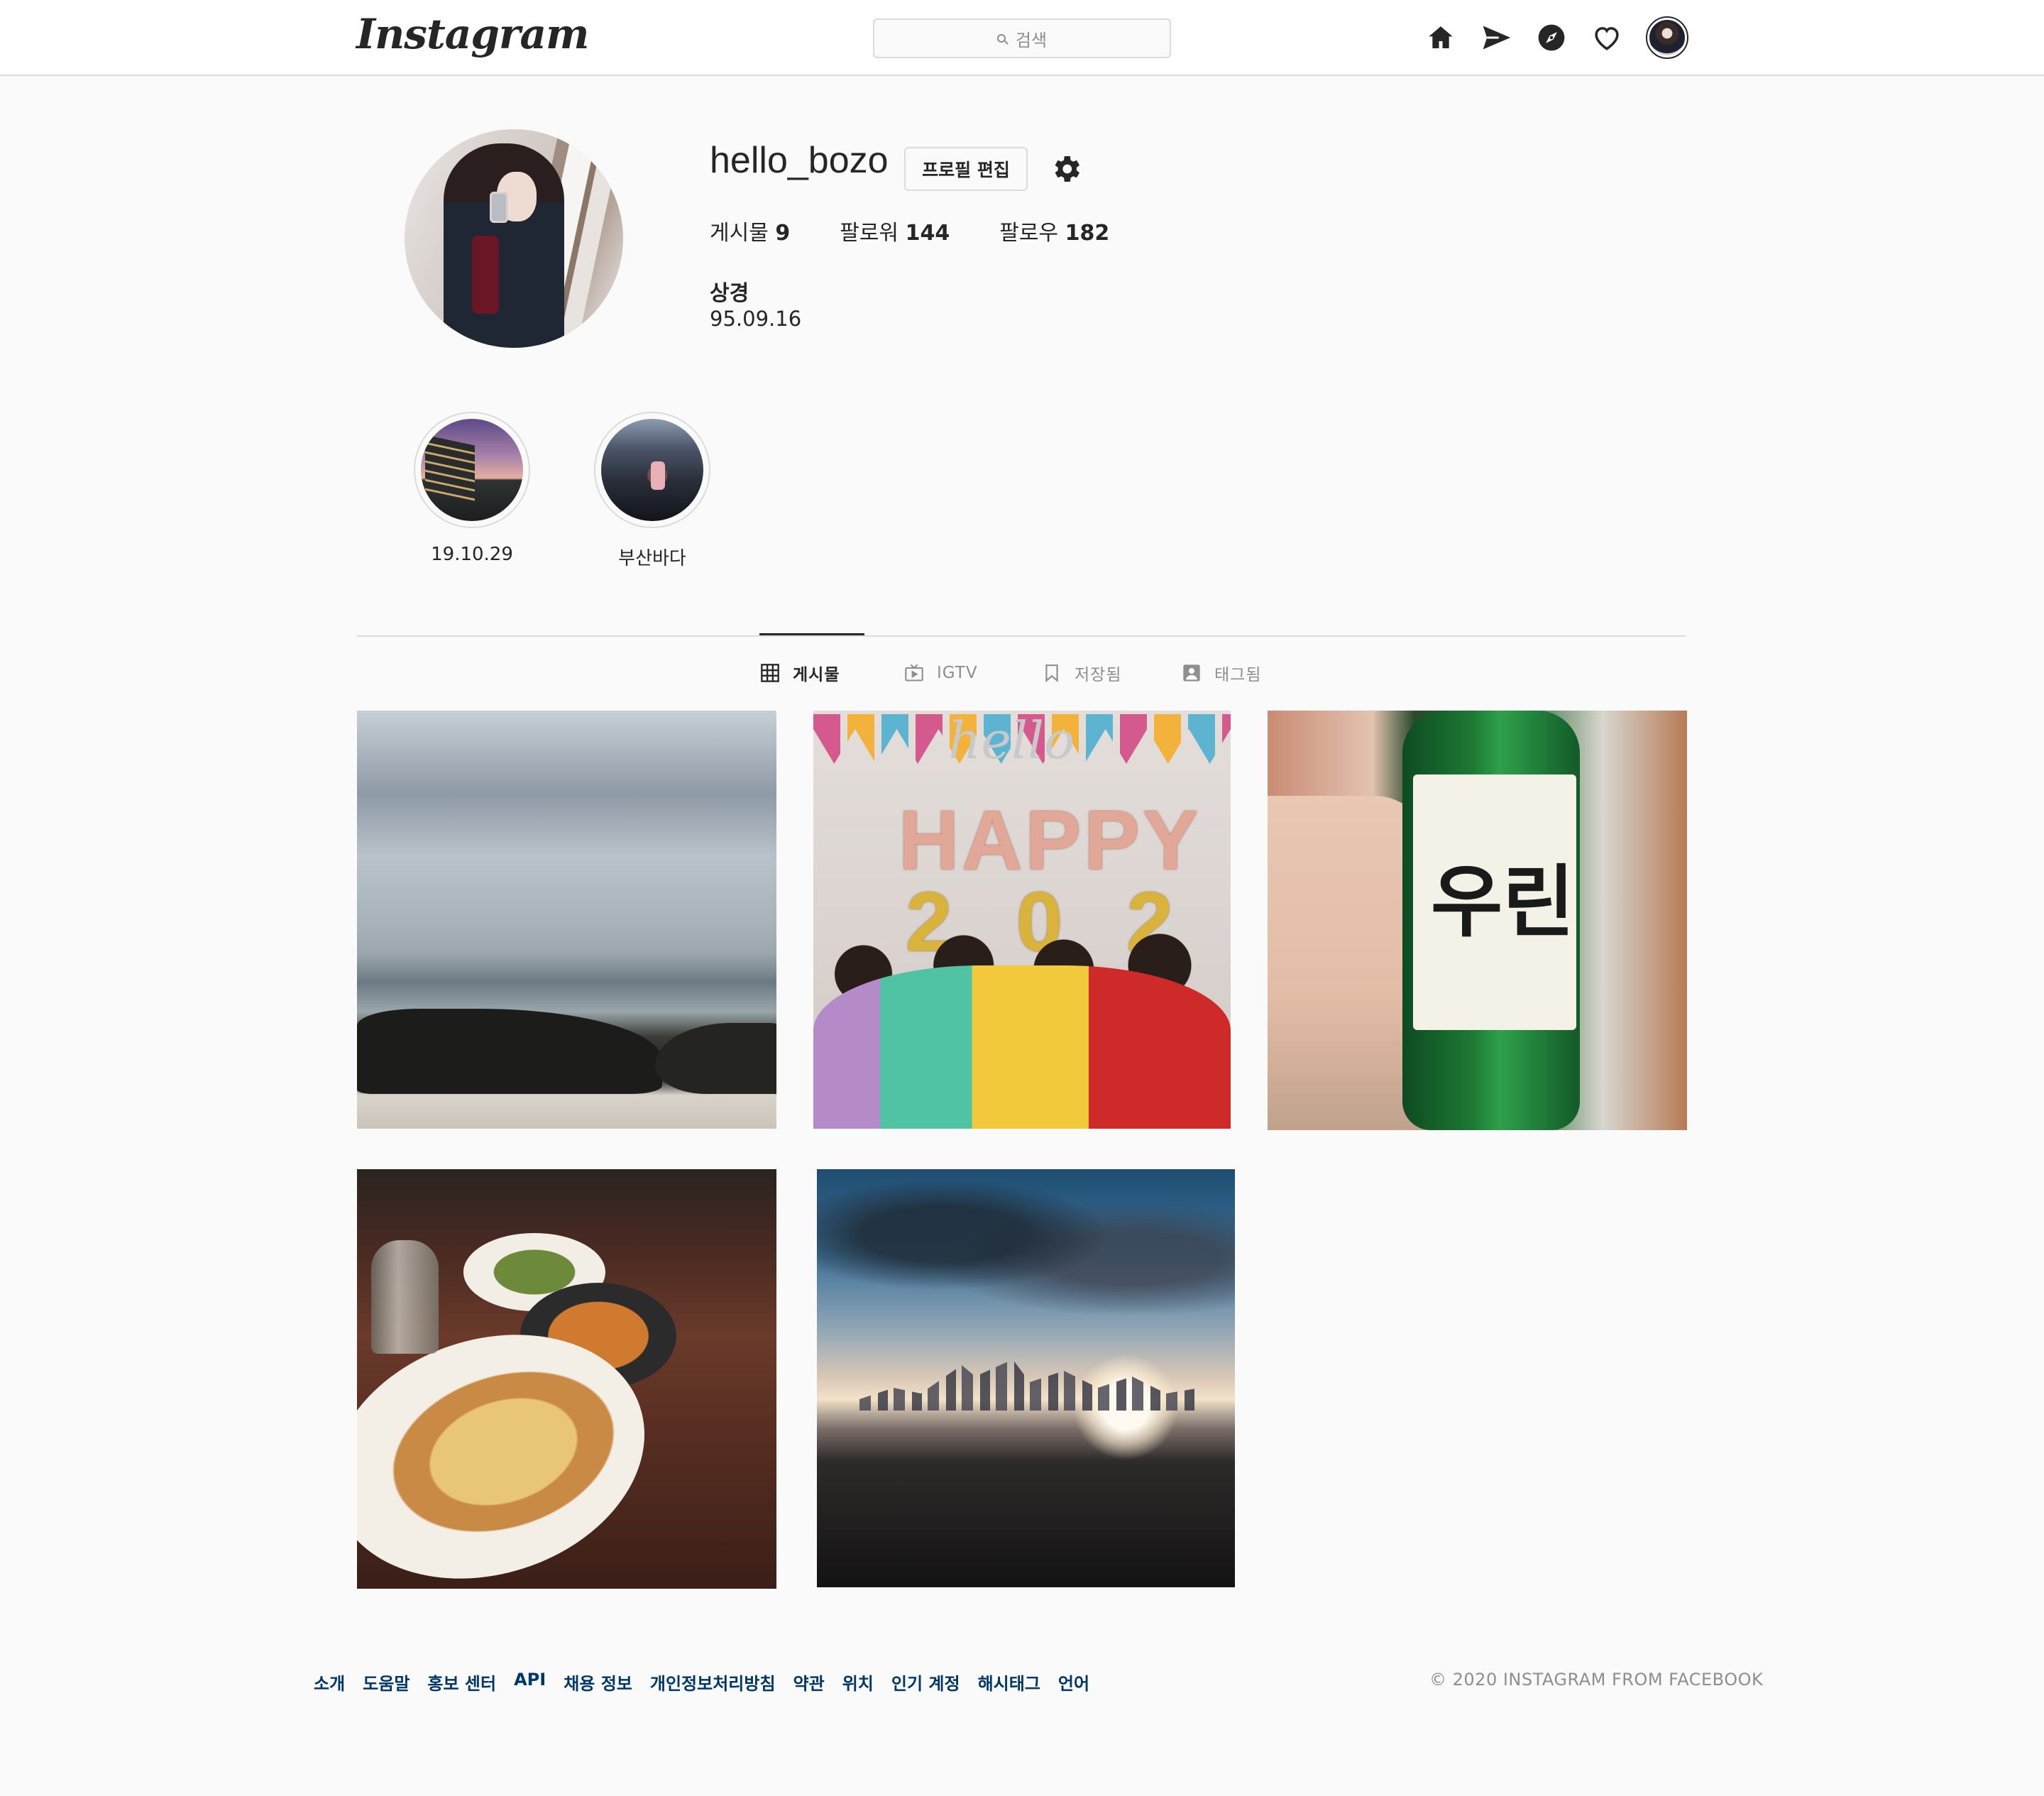 This screenshot has width=2044, height=1796. I want to click on tabs-divider, so click(1022, 636).